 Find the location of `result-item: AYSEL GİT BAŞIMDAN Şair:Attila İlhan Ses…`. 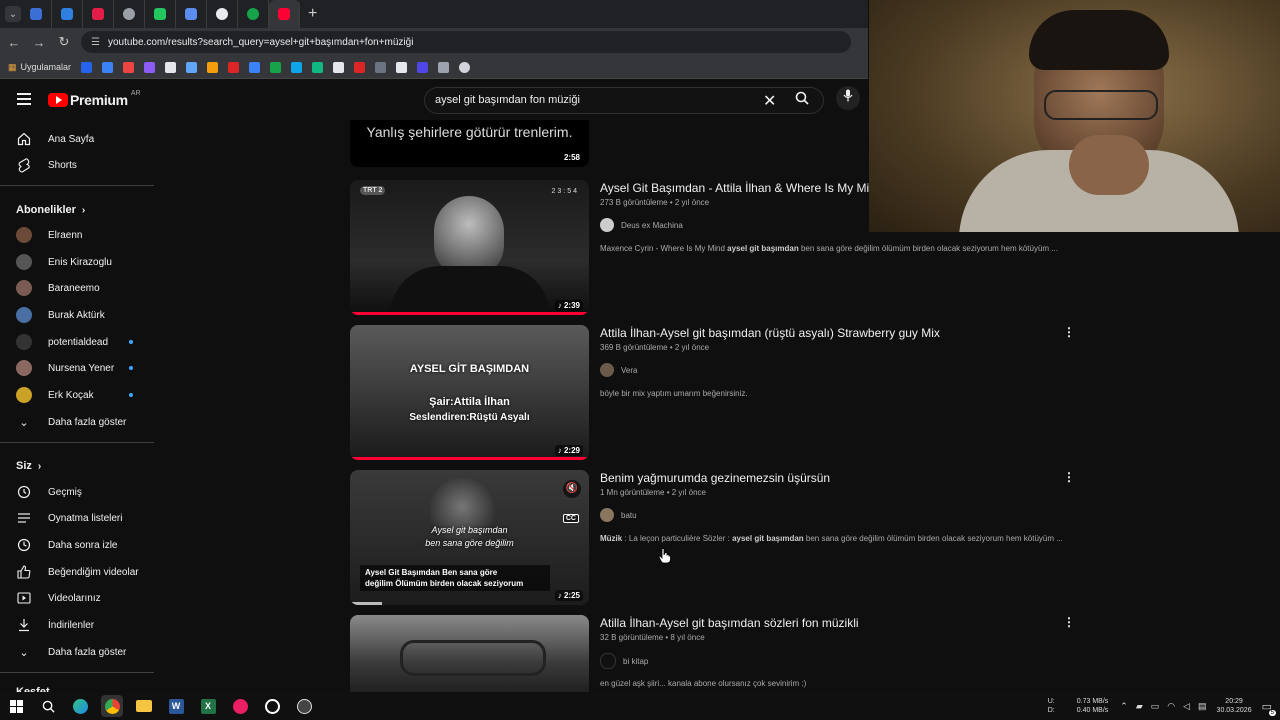

result-item: AYSEL GİT BAŞIMDAN Şair:Attila İlhan Ses… is located at coordinates (720, 393).